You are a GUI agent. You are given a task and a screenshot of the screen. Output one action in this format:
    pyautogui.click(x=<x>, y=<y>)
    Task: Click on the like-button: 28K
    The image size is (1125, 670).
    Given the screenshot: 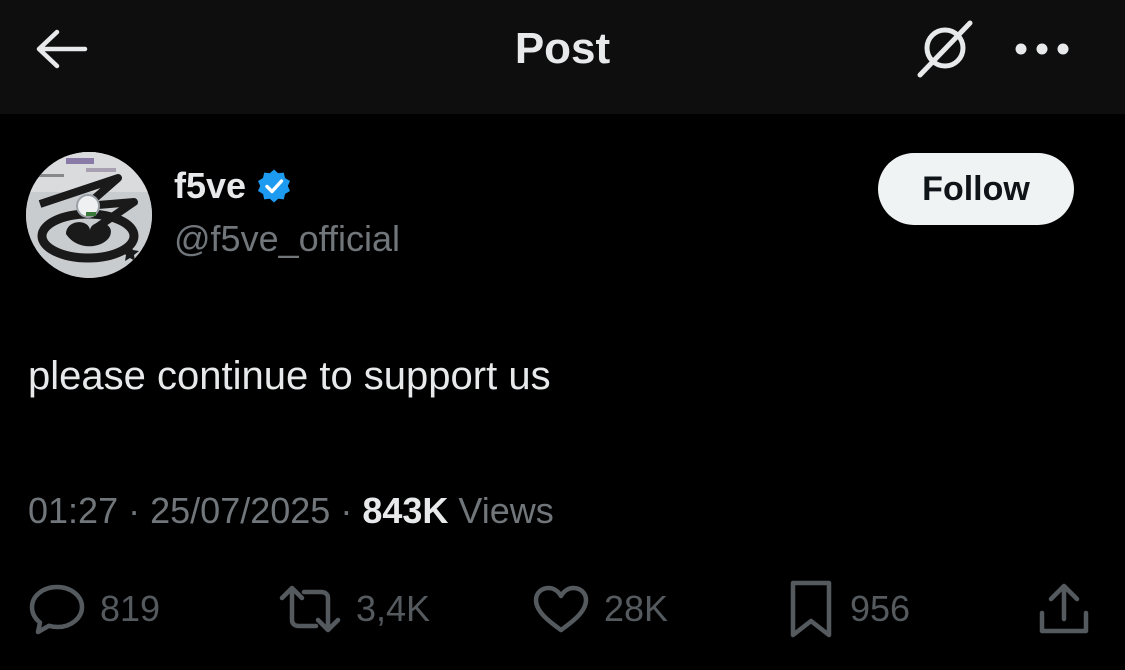 What is the action you would take?
    pyautogui.click(x=600, y=609)
    